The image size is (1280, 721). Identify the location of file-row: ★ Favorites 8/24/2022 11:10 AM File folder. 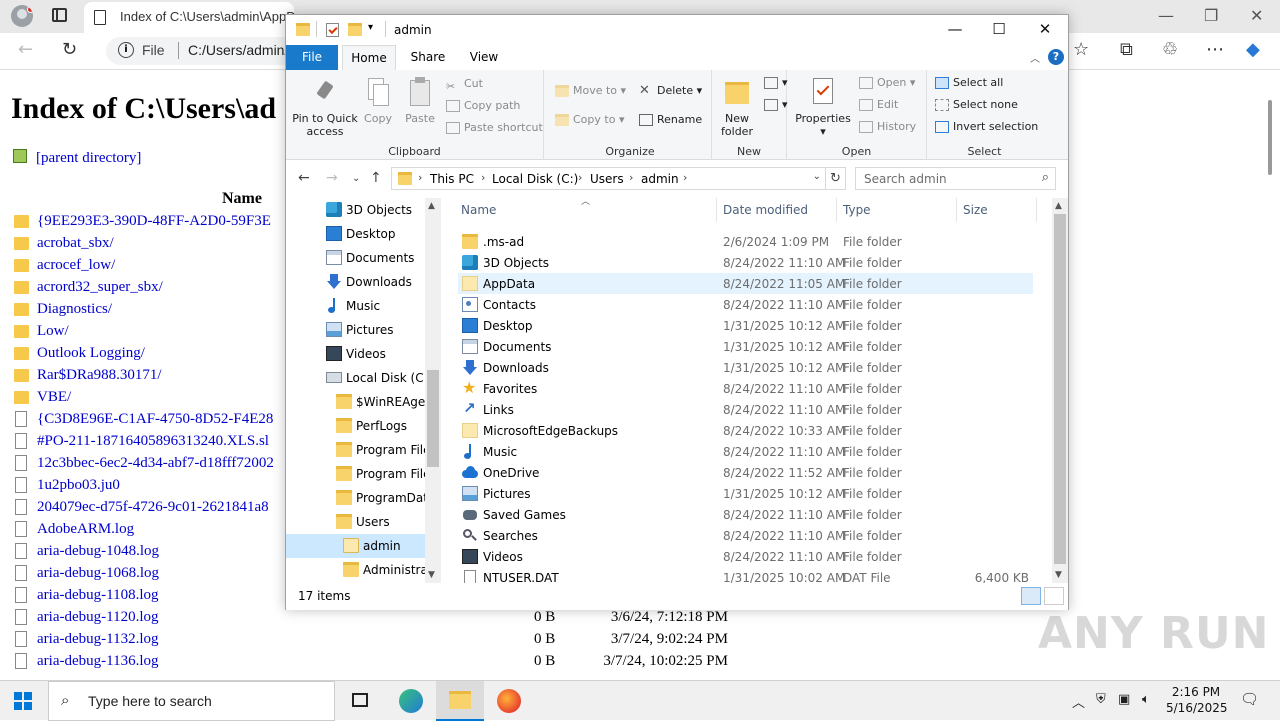
(745, 388).